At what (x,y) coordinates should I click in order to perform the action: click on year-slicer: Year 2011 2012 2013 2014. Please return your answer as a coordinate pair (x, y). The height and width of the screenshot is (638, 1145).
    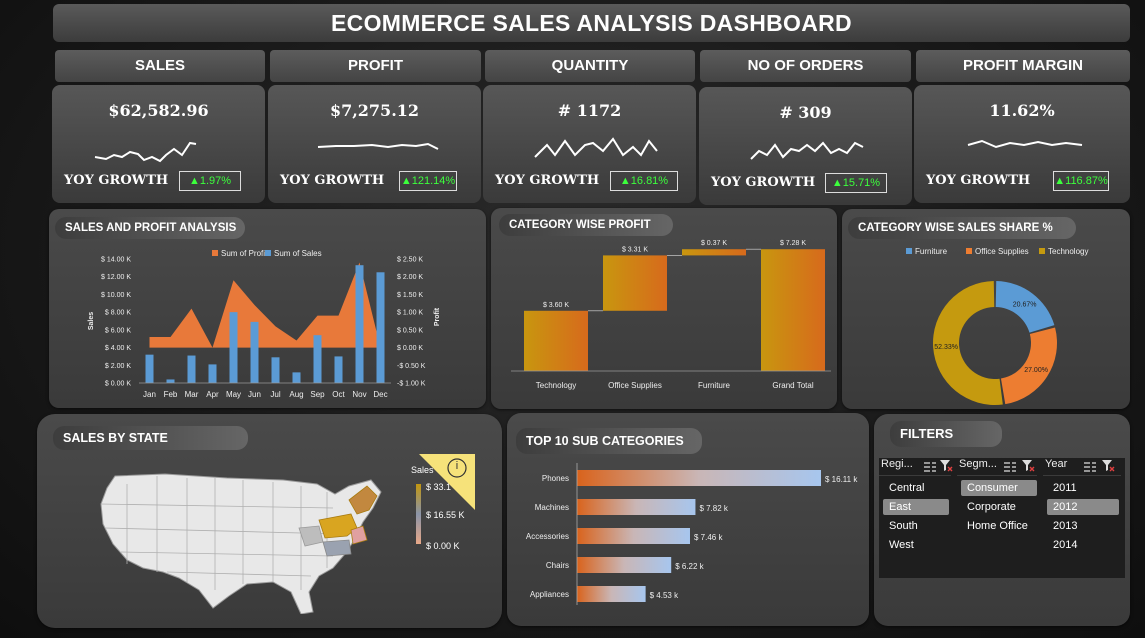
    Looking at the image, I should click on (1083, 518).